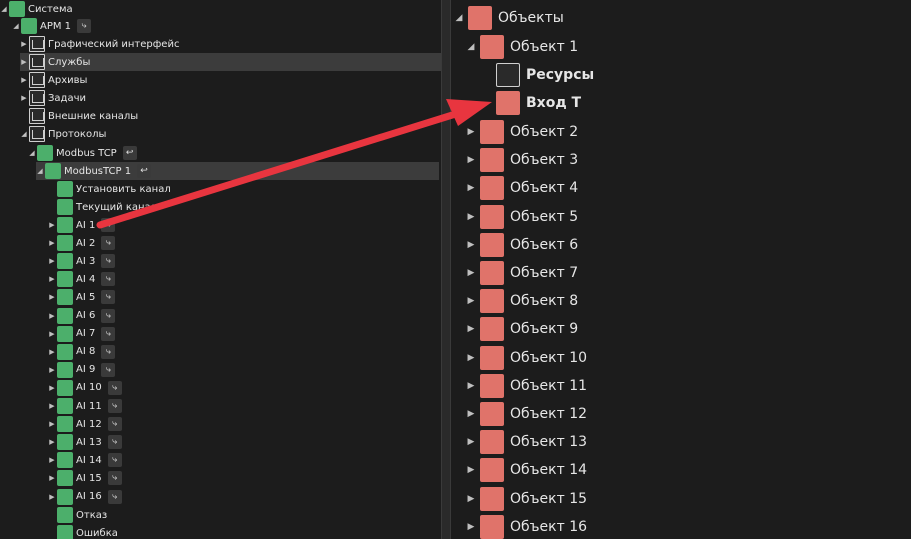  What do you see at coordinates (82, 279) in the screenshot?
I see `tree-node-ai: ▶ AI 4 ⤷` at bounding box center [82, 279].